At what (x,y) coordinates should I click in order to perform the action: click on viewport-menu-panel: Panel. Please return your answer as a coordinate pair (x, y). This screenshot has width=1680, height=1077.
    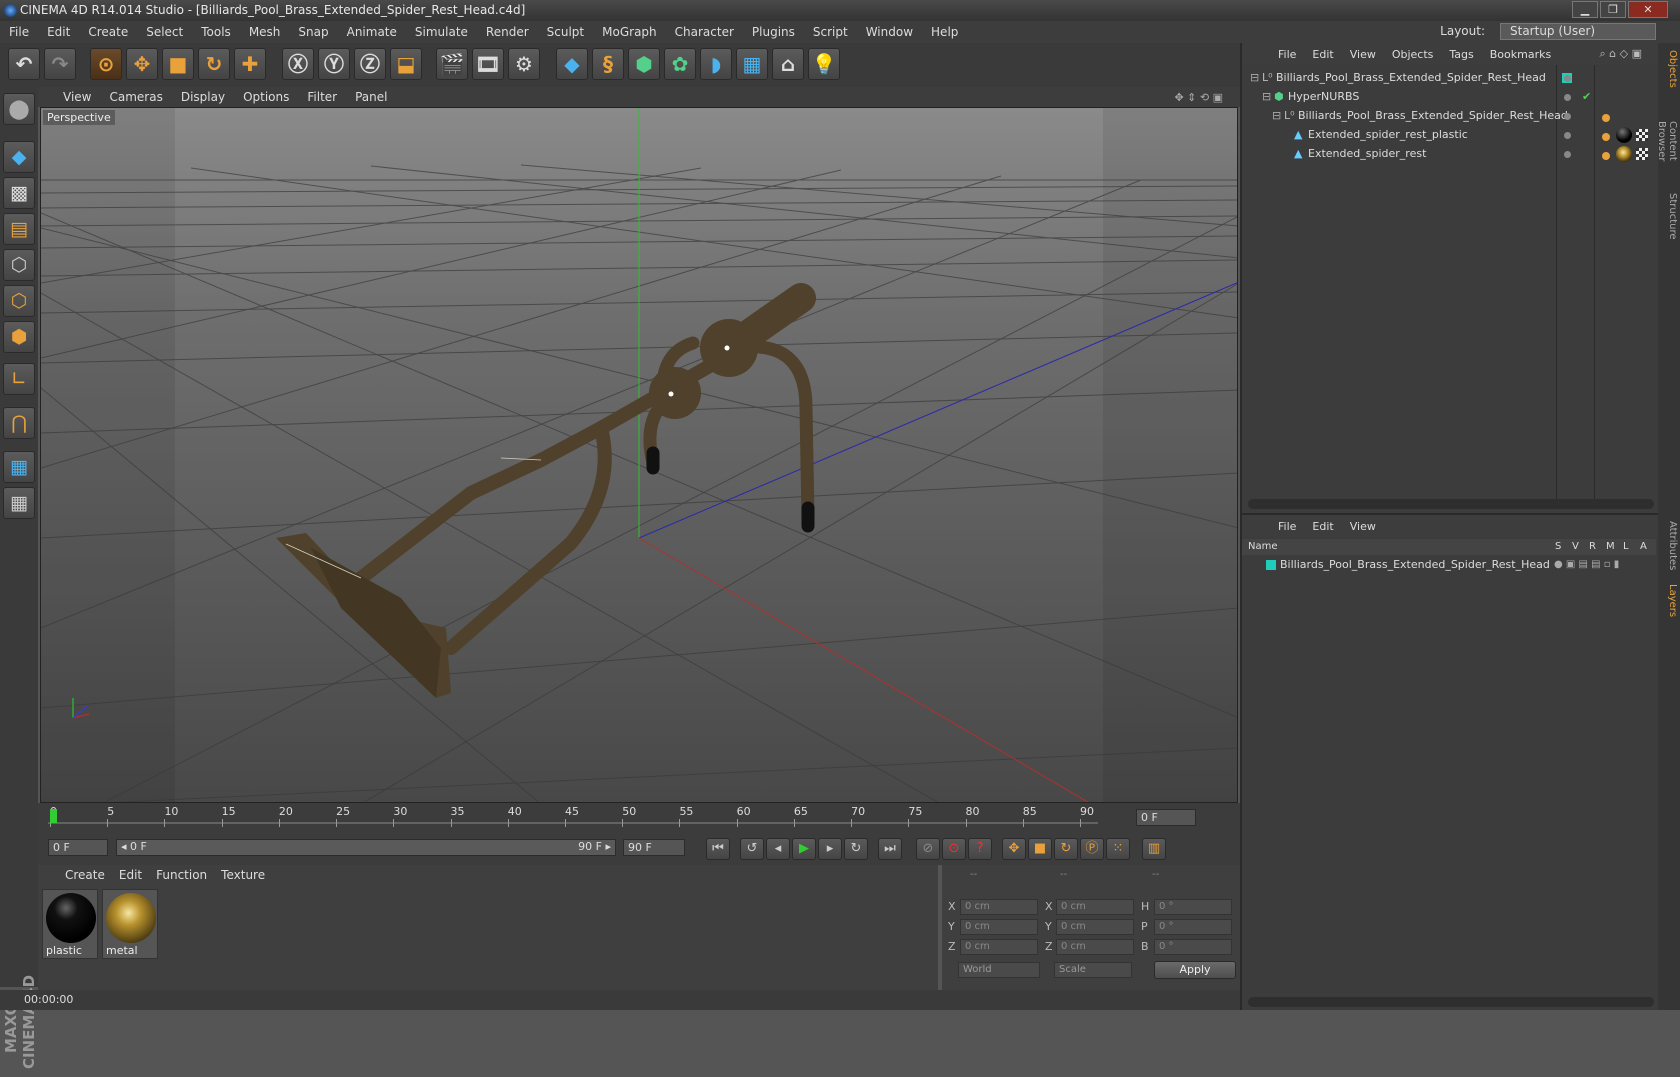
    Looking at the image, I should click on (371, 97).